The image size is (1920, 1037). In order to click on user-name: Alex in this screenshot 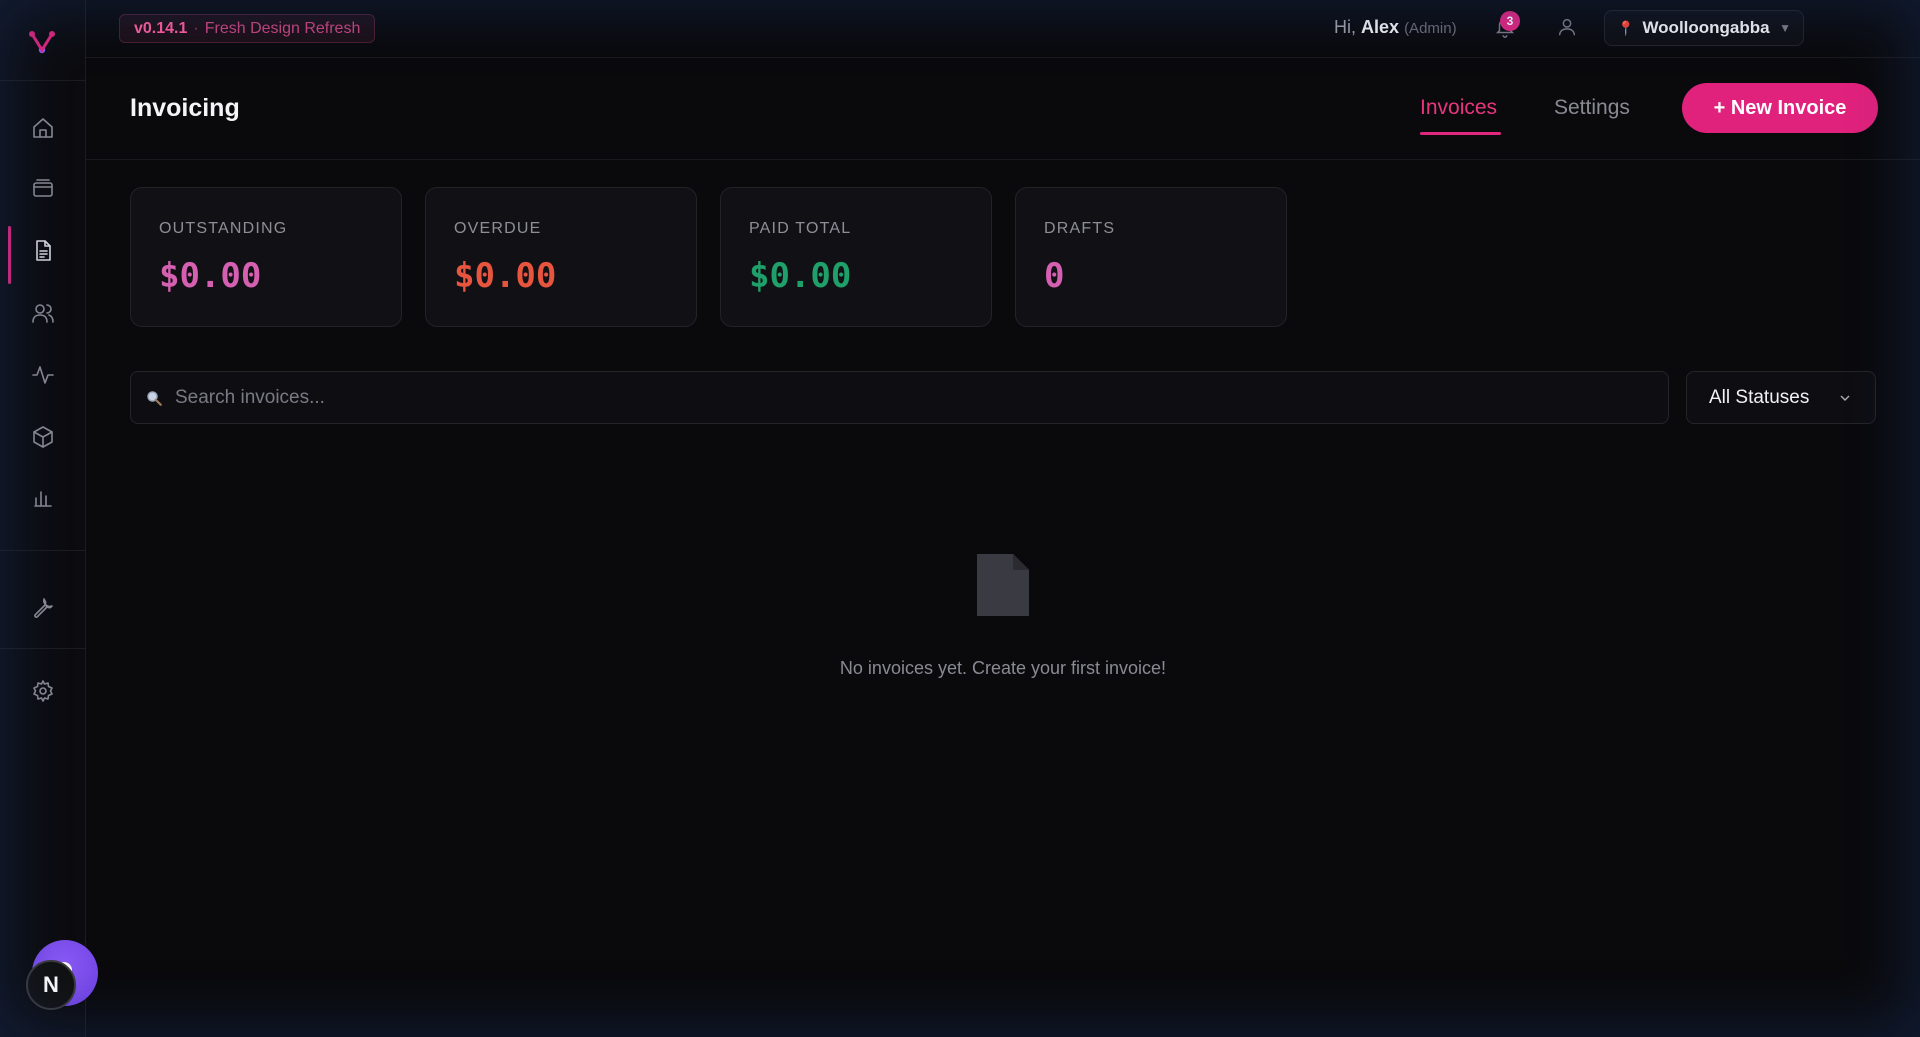, I will do `click(1380, 27)`.